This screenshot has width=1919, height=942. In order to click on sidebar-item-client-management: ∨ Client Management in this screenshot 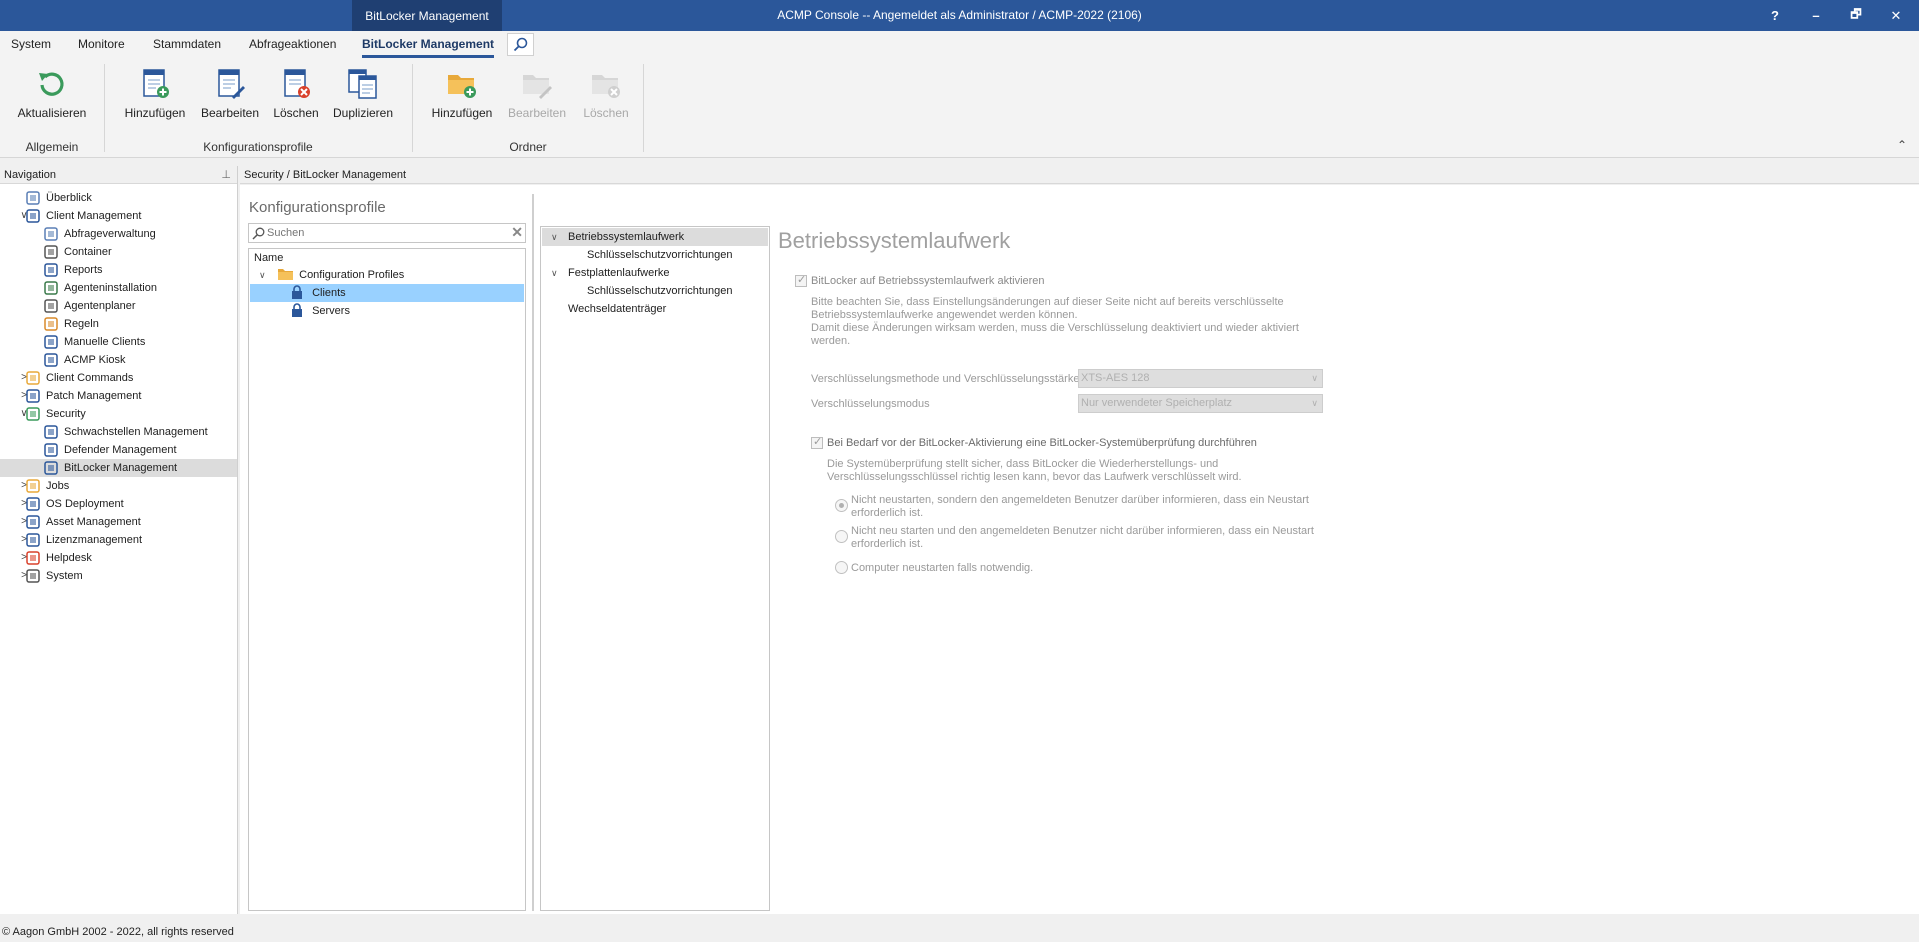, I will do `click(81, 216)`.